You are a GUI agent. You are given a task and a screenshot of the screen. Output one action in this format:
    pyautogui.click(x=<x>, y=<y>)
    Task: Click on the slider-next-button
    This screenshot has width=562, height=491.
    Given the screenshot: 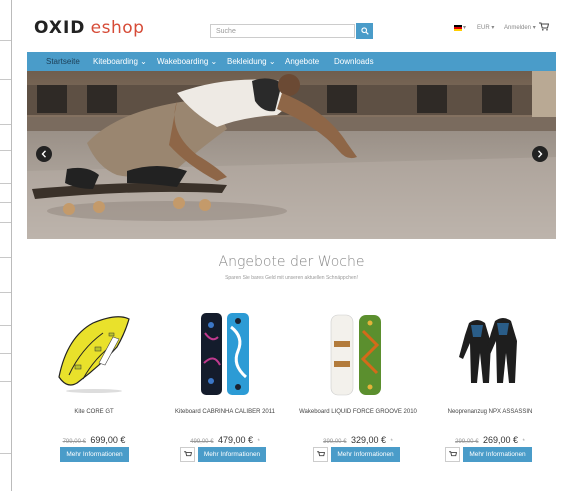 What is the action you would take?
    pyautogui.click(x=540, y=154)
    